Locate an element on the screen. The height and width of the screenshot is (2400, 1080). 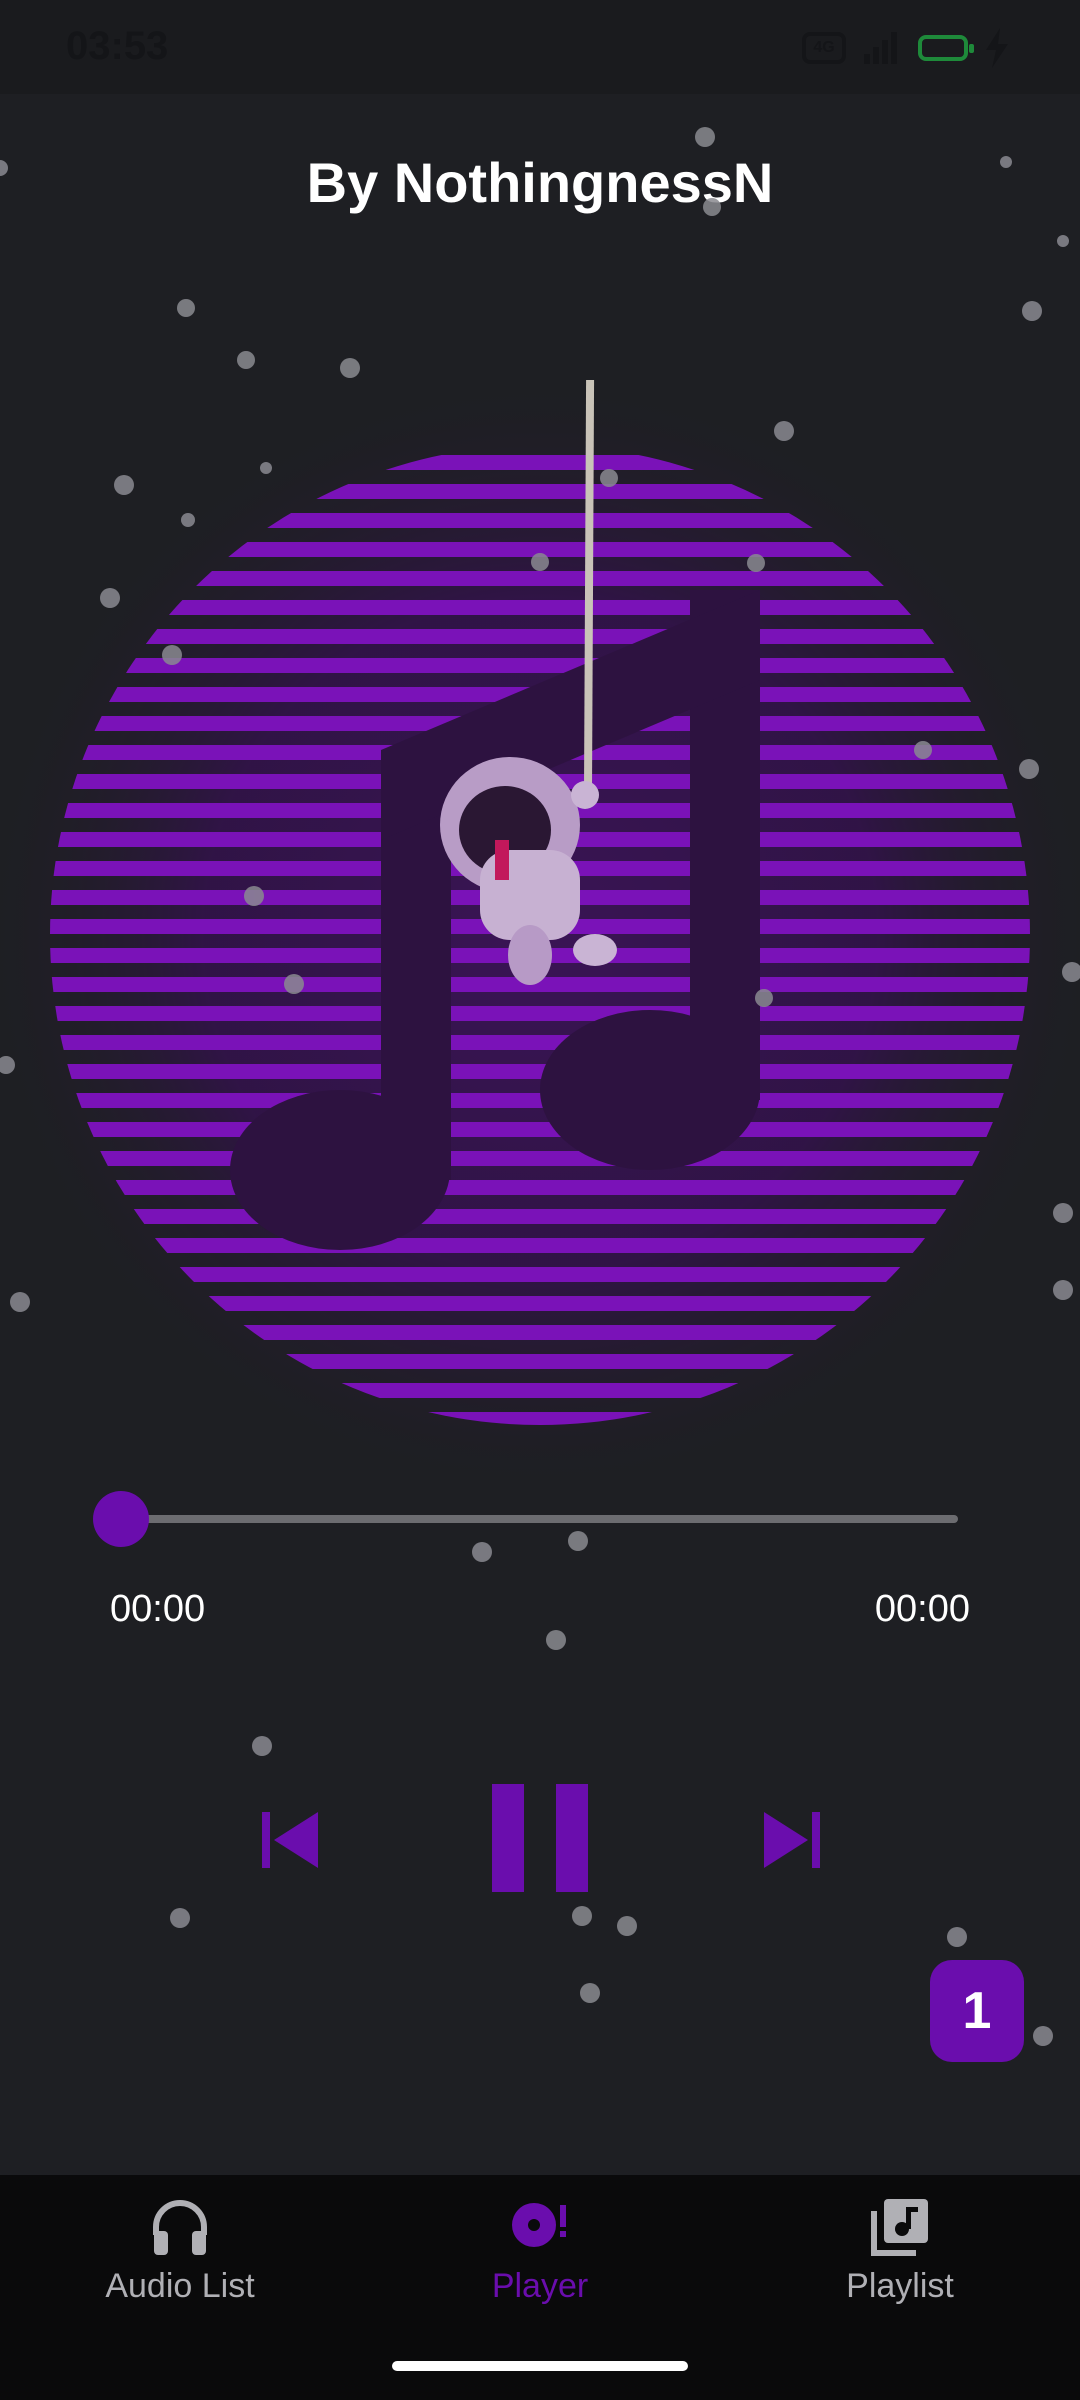
pause-button is located at coordinates (540, 1838).